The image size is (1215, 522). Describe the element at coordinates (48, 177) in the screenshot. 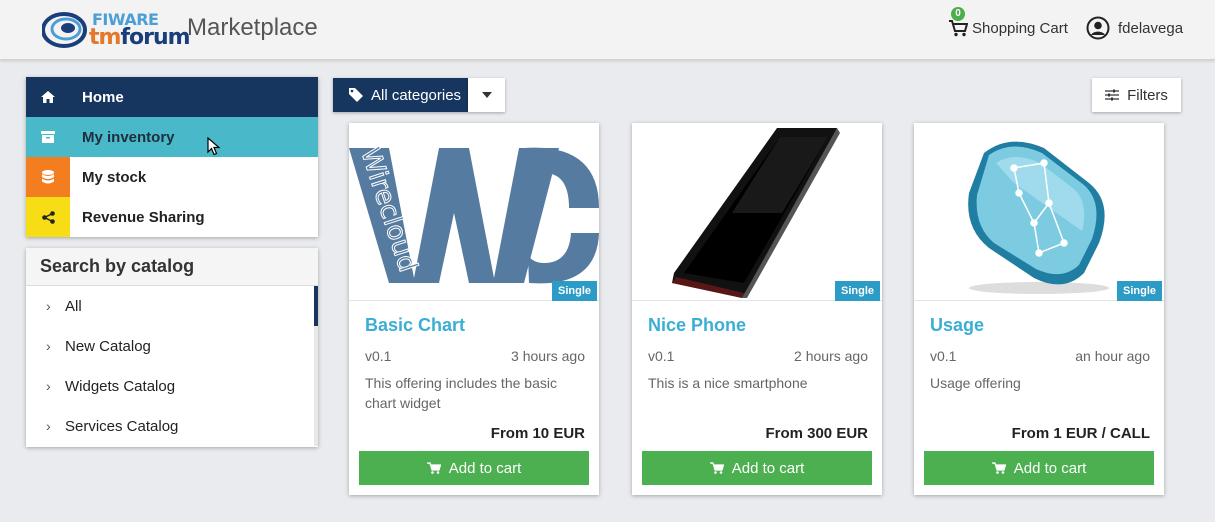

I see `database-icon` at that location.